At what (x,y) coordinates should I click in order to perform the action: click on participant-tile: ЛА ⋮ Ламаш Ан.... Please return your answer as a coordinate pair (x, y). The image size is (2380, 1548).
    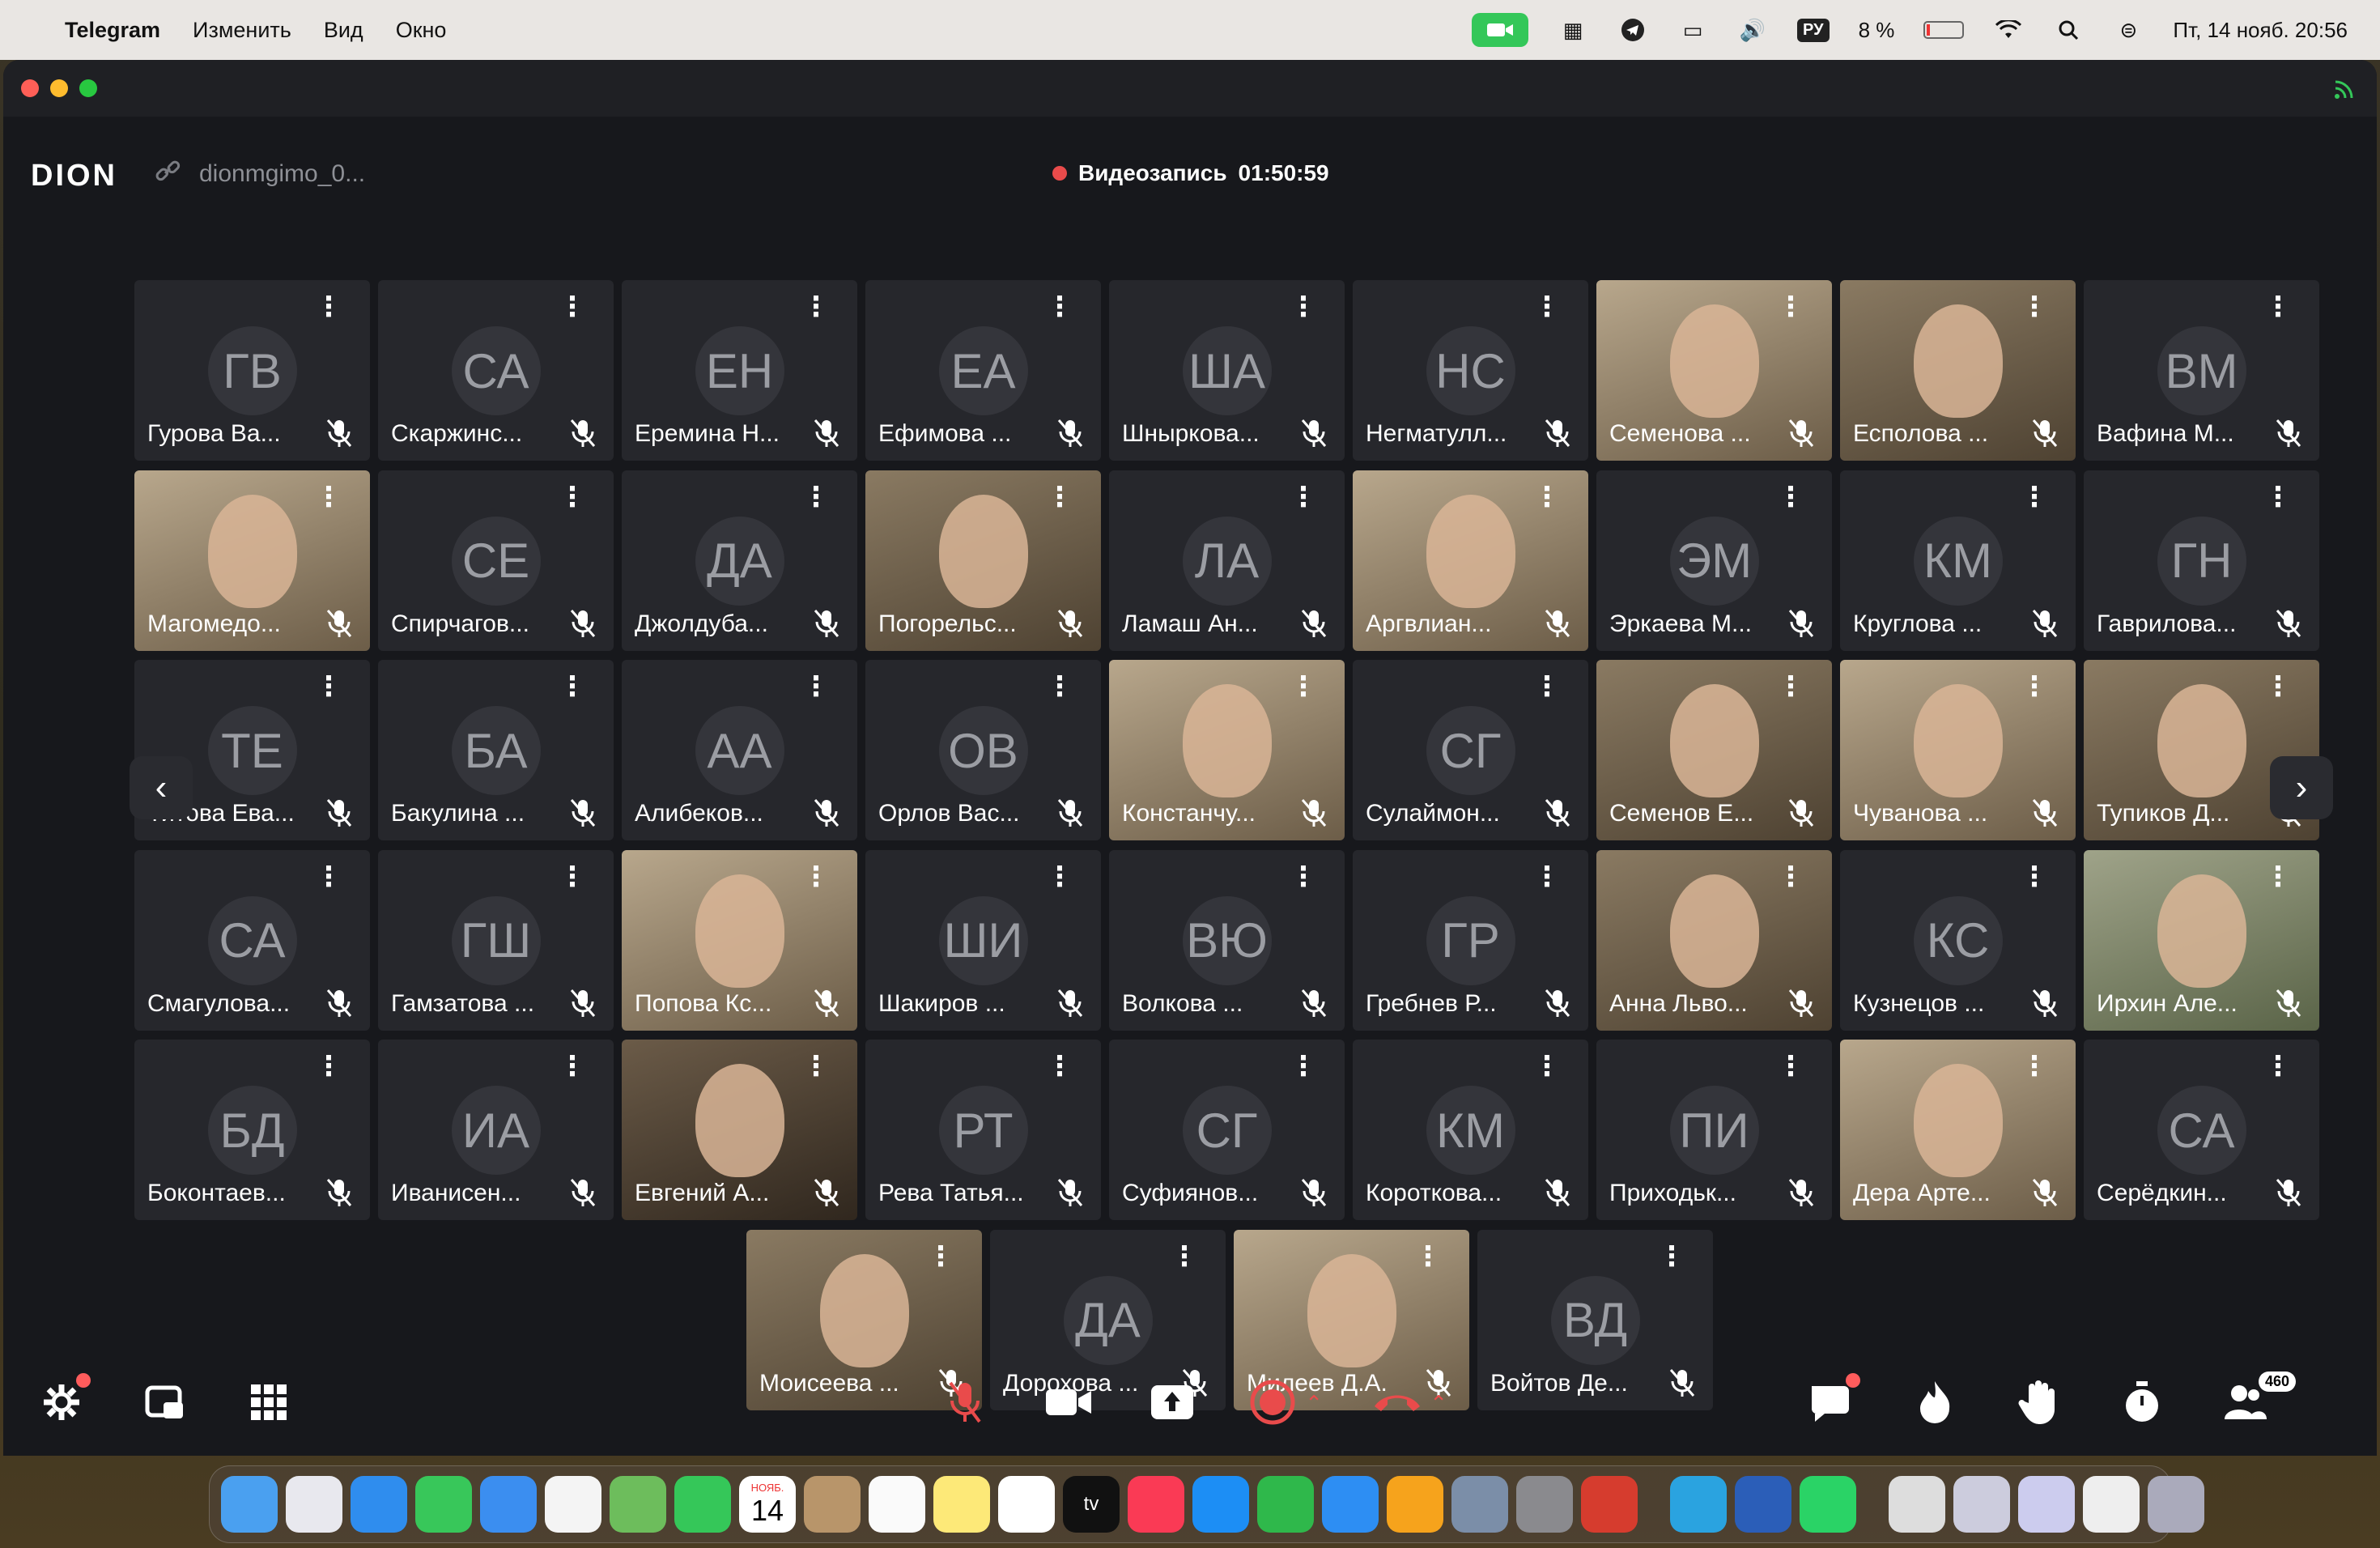
    Looking at the image, I should click on (1227, 561).